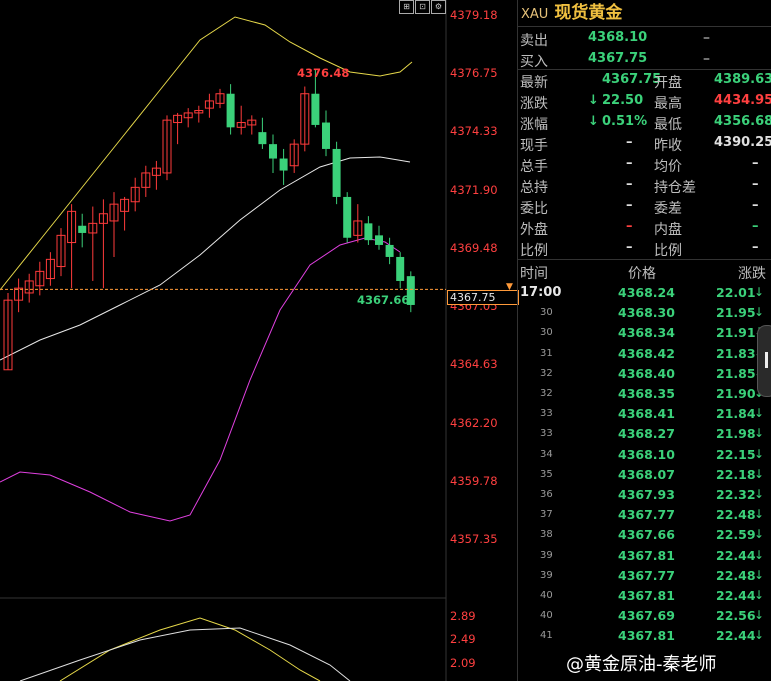 Image resolution: width=771 pixels, height=681 pixels. Describe the element at coordinates (644, 248) in the screenshot. I see `quote-row: 比例 – 比例 –` at that location.